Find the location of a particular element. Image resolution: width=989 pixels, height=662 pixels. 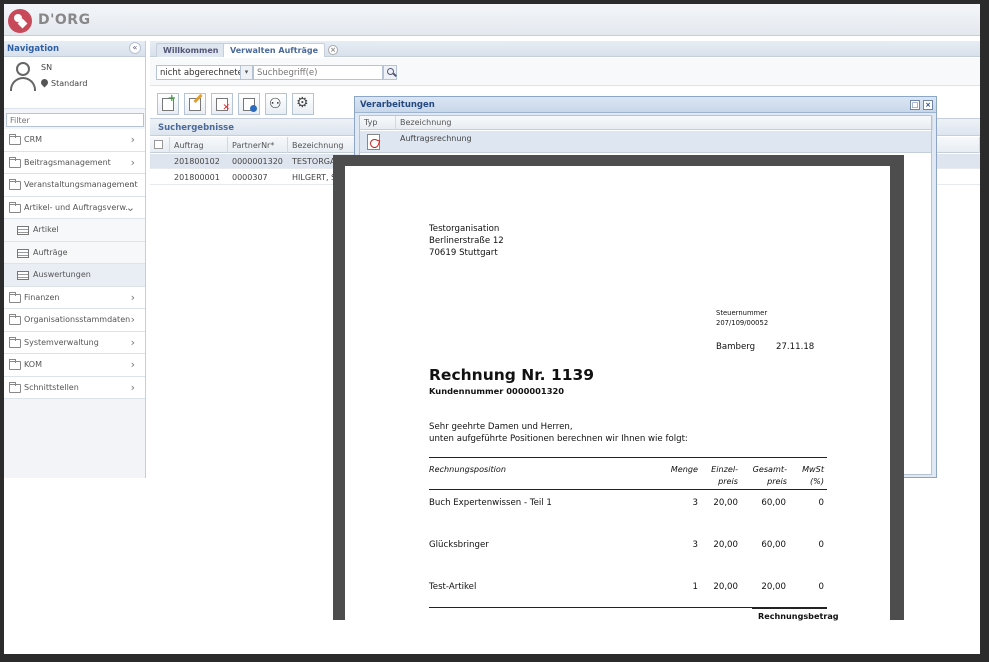

processing-label: Auftragsrechnung is located at coordinates (436, 138).